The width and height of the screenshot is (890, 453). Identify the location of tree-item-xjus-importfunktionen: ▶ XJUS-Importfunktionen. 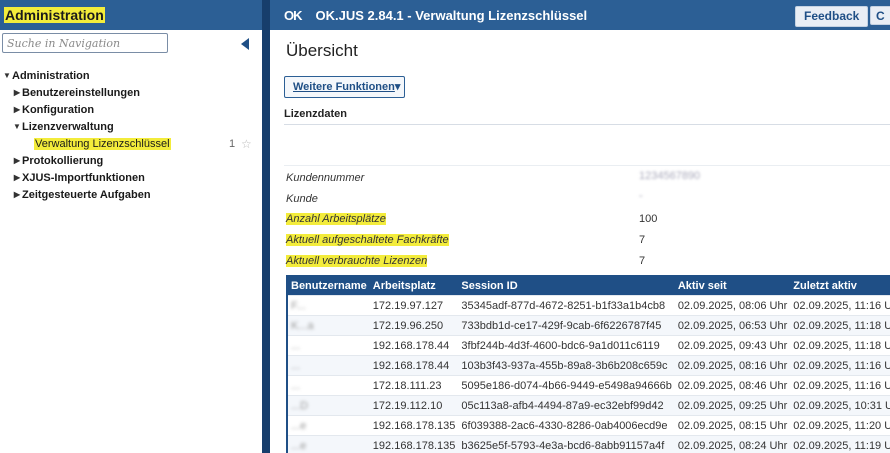
(131, 177).